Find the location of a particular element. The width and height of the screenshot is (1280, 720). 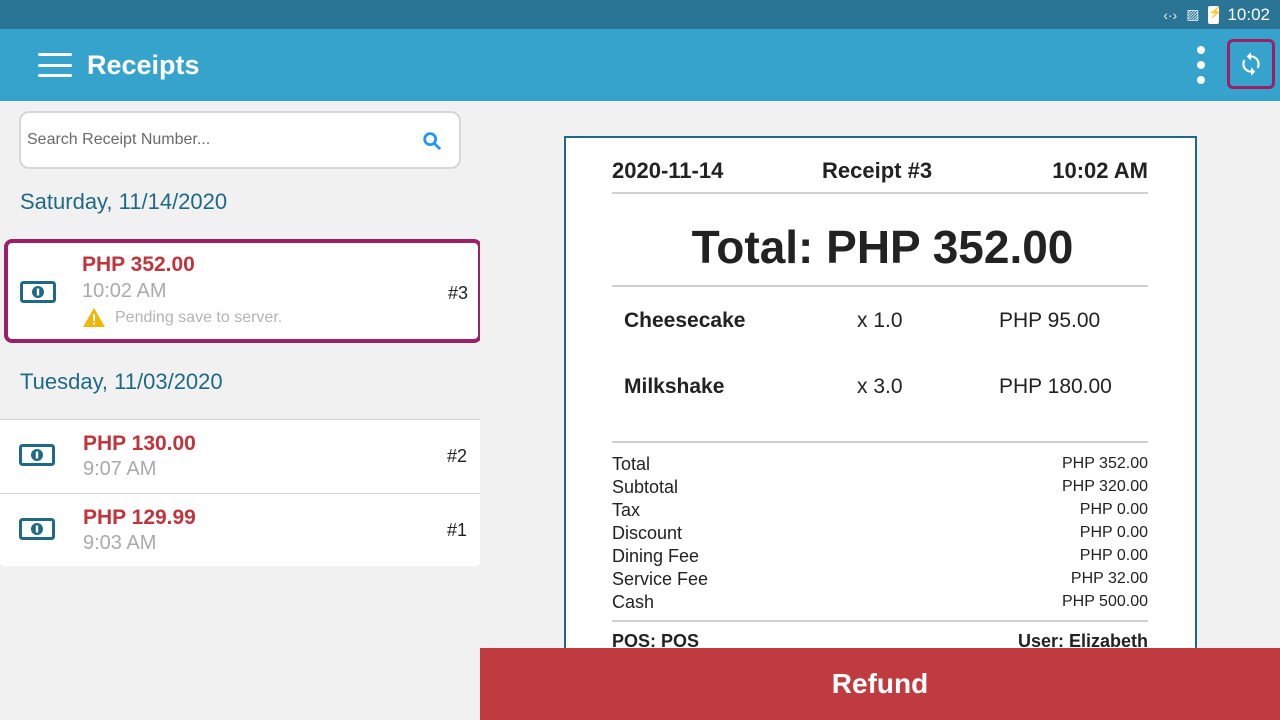

code-icon: ‹·› is located at coordinates (1170, 14).